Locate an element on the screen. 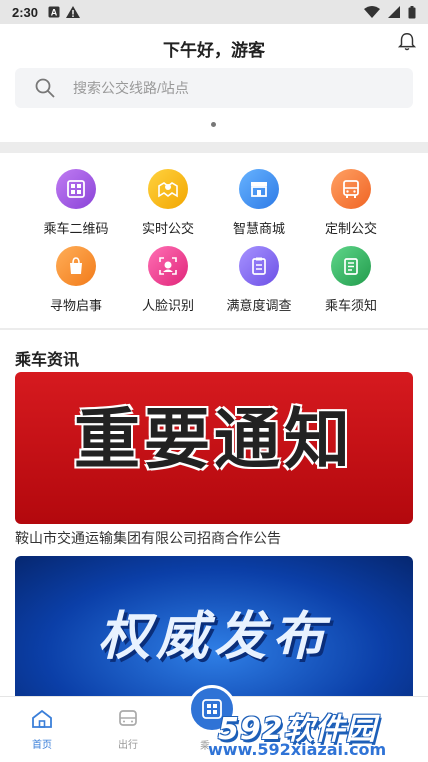 The height and width of the screenshot is (762, 428). map-pin-icon is located at coordinates (168, 189).